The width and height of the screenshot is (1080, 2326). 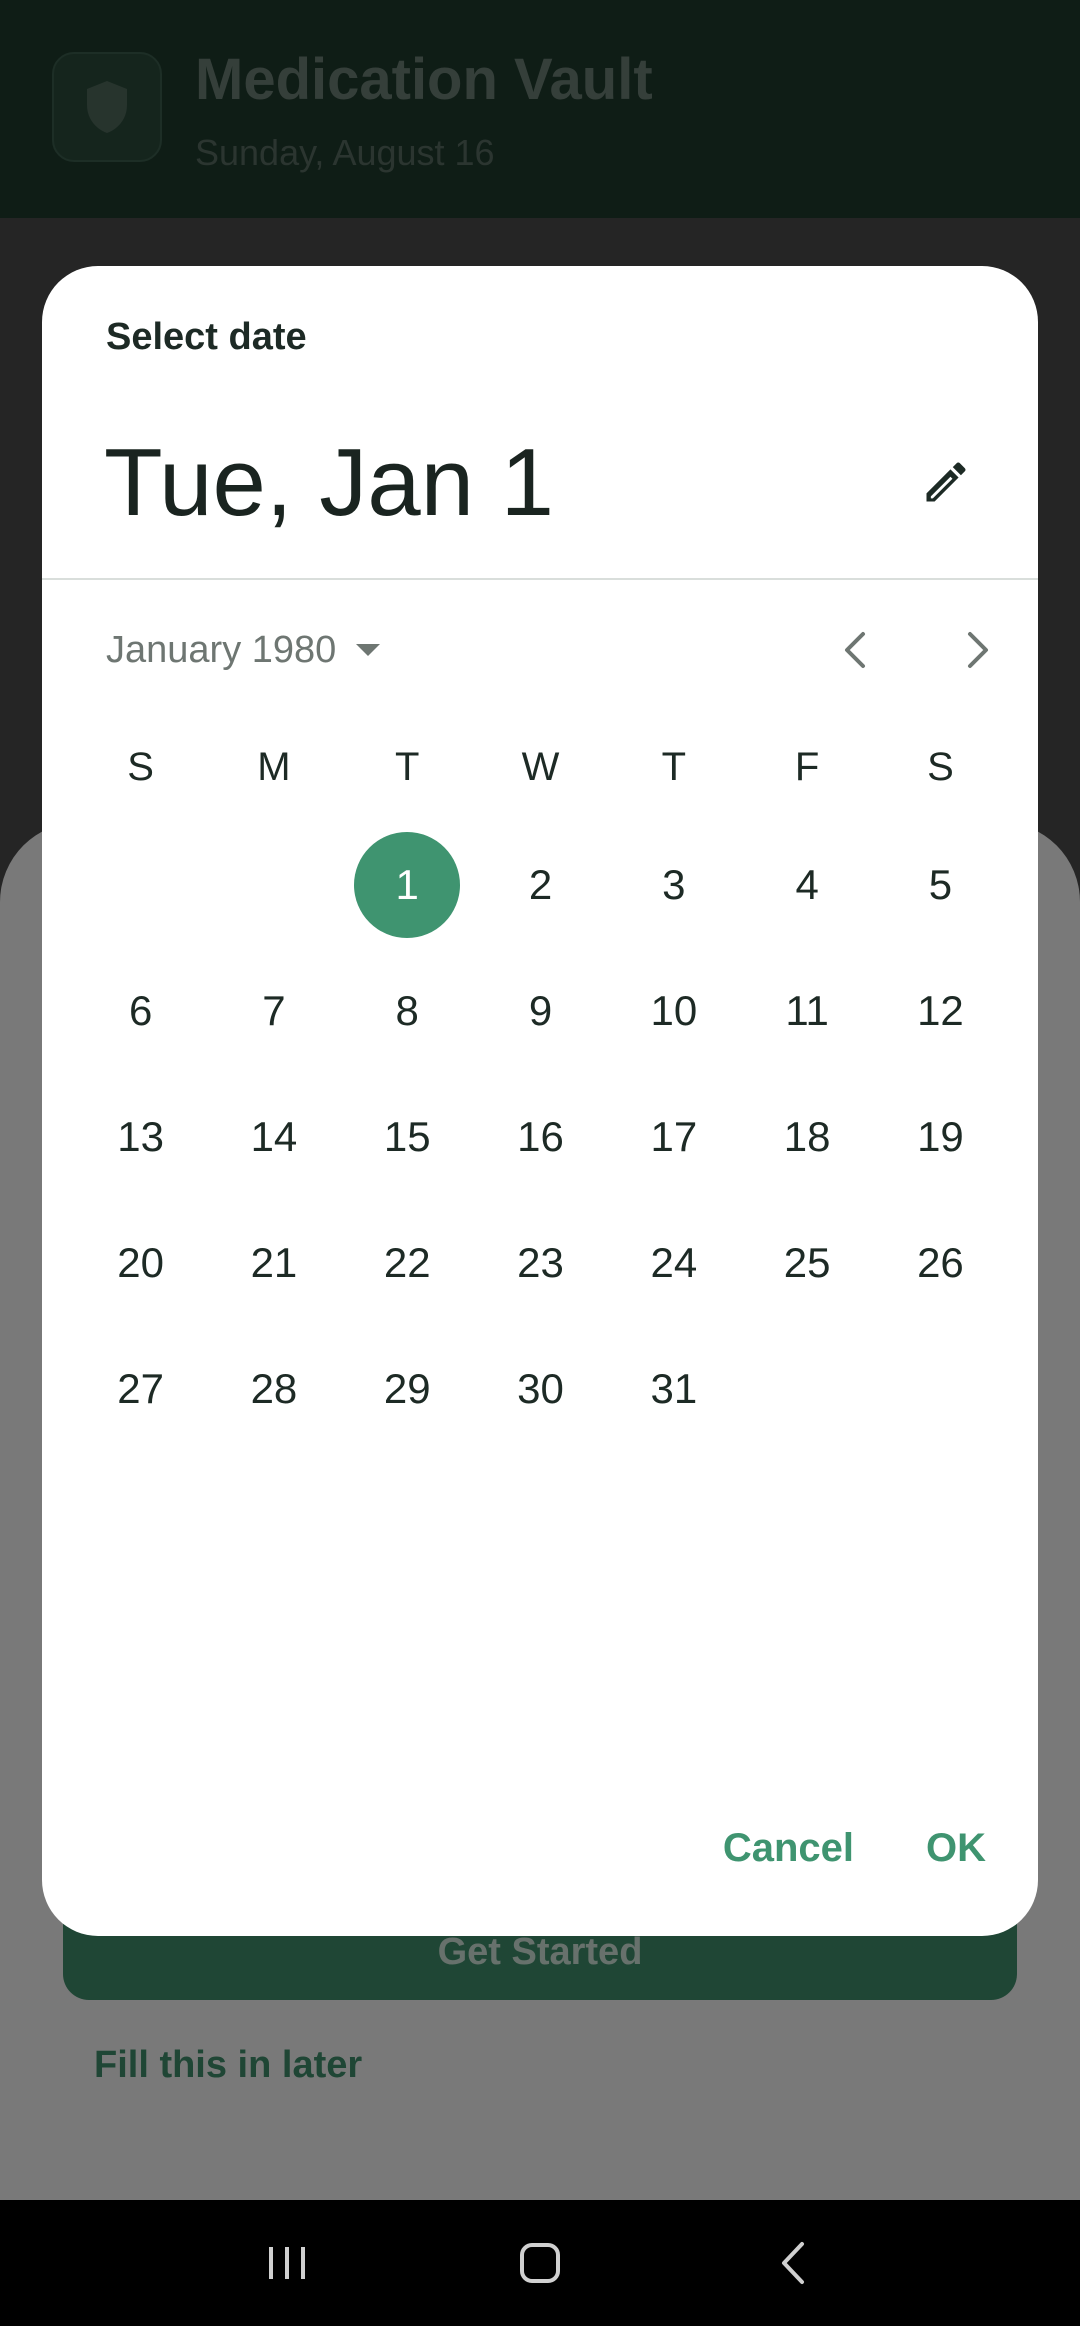 What do you see at coordinates (956, 1848) in the screenshot?
I see `ok-button: OK` at bounding box center [956, 1848].